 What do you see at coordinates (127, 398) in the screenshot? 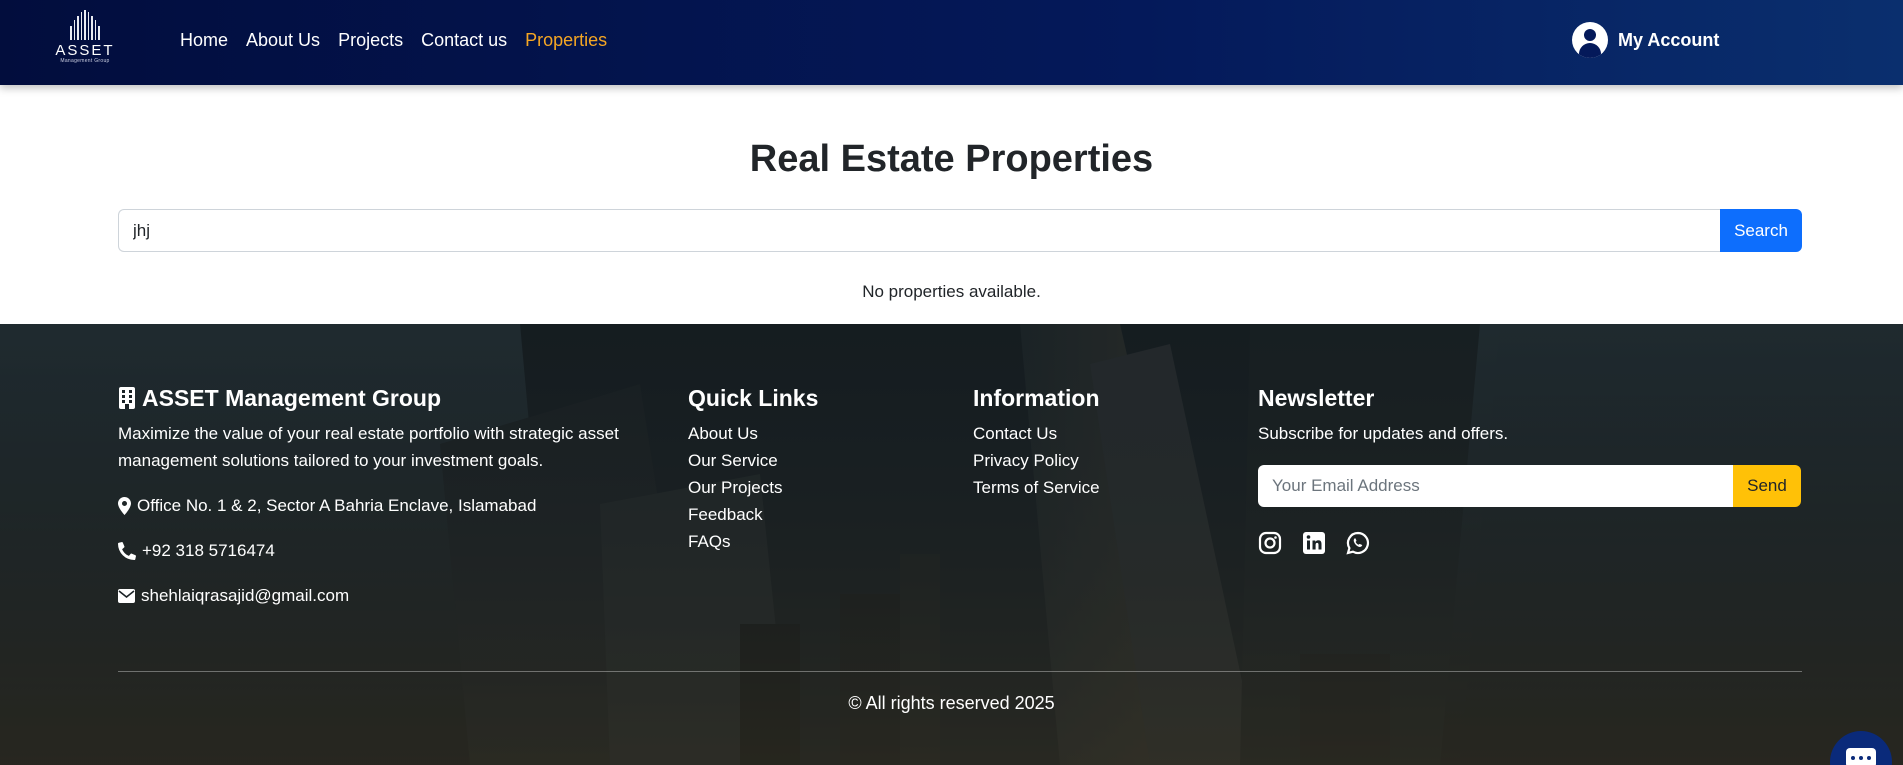
I see `building-icon` at bounding box center [127, 398].